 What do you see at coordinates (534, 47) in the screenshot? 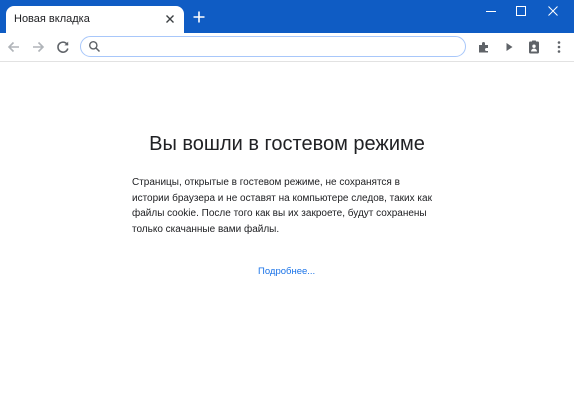
I see `guest-profile-icon` at bounding box center [534, 47].